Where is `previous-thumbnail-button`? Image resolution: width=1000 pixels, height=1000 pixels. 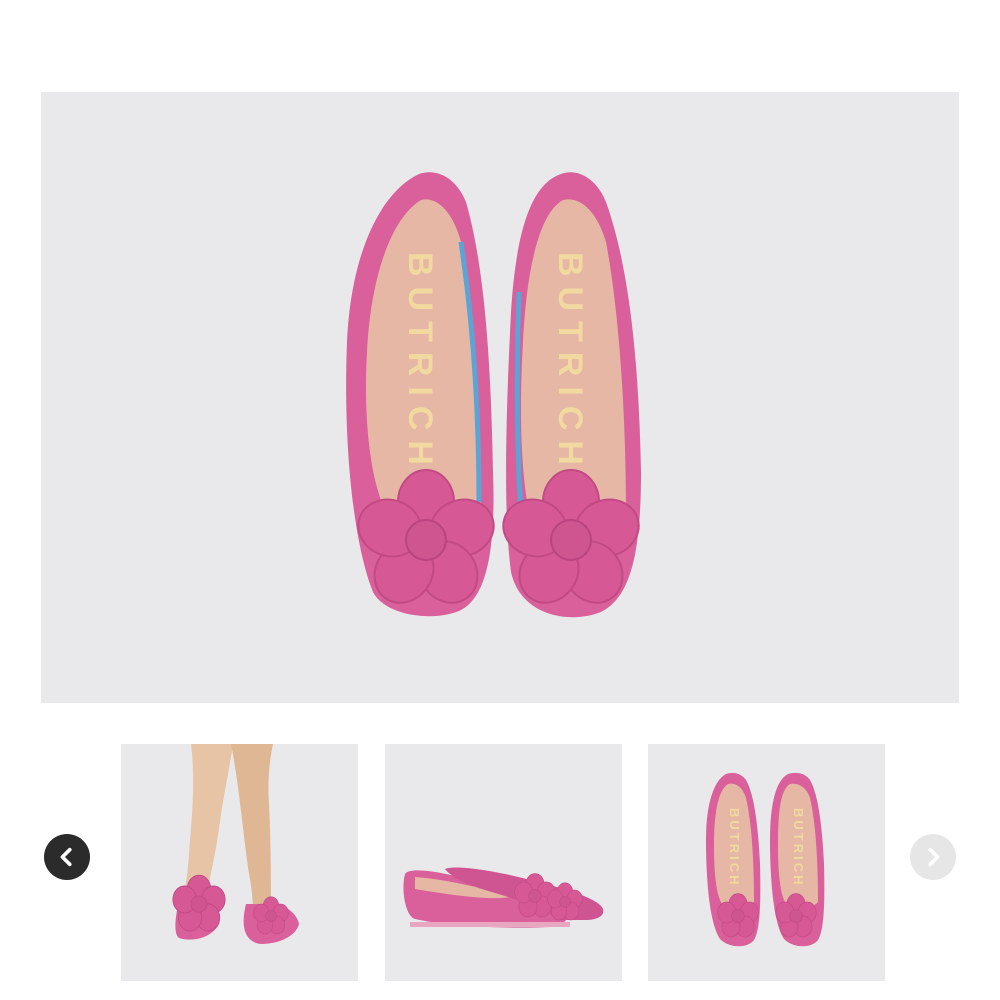 previous-thumbnail-button is located at coordinates (67, 857).